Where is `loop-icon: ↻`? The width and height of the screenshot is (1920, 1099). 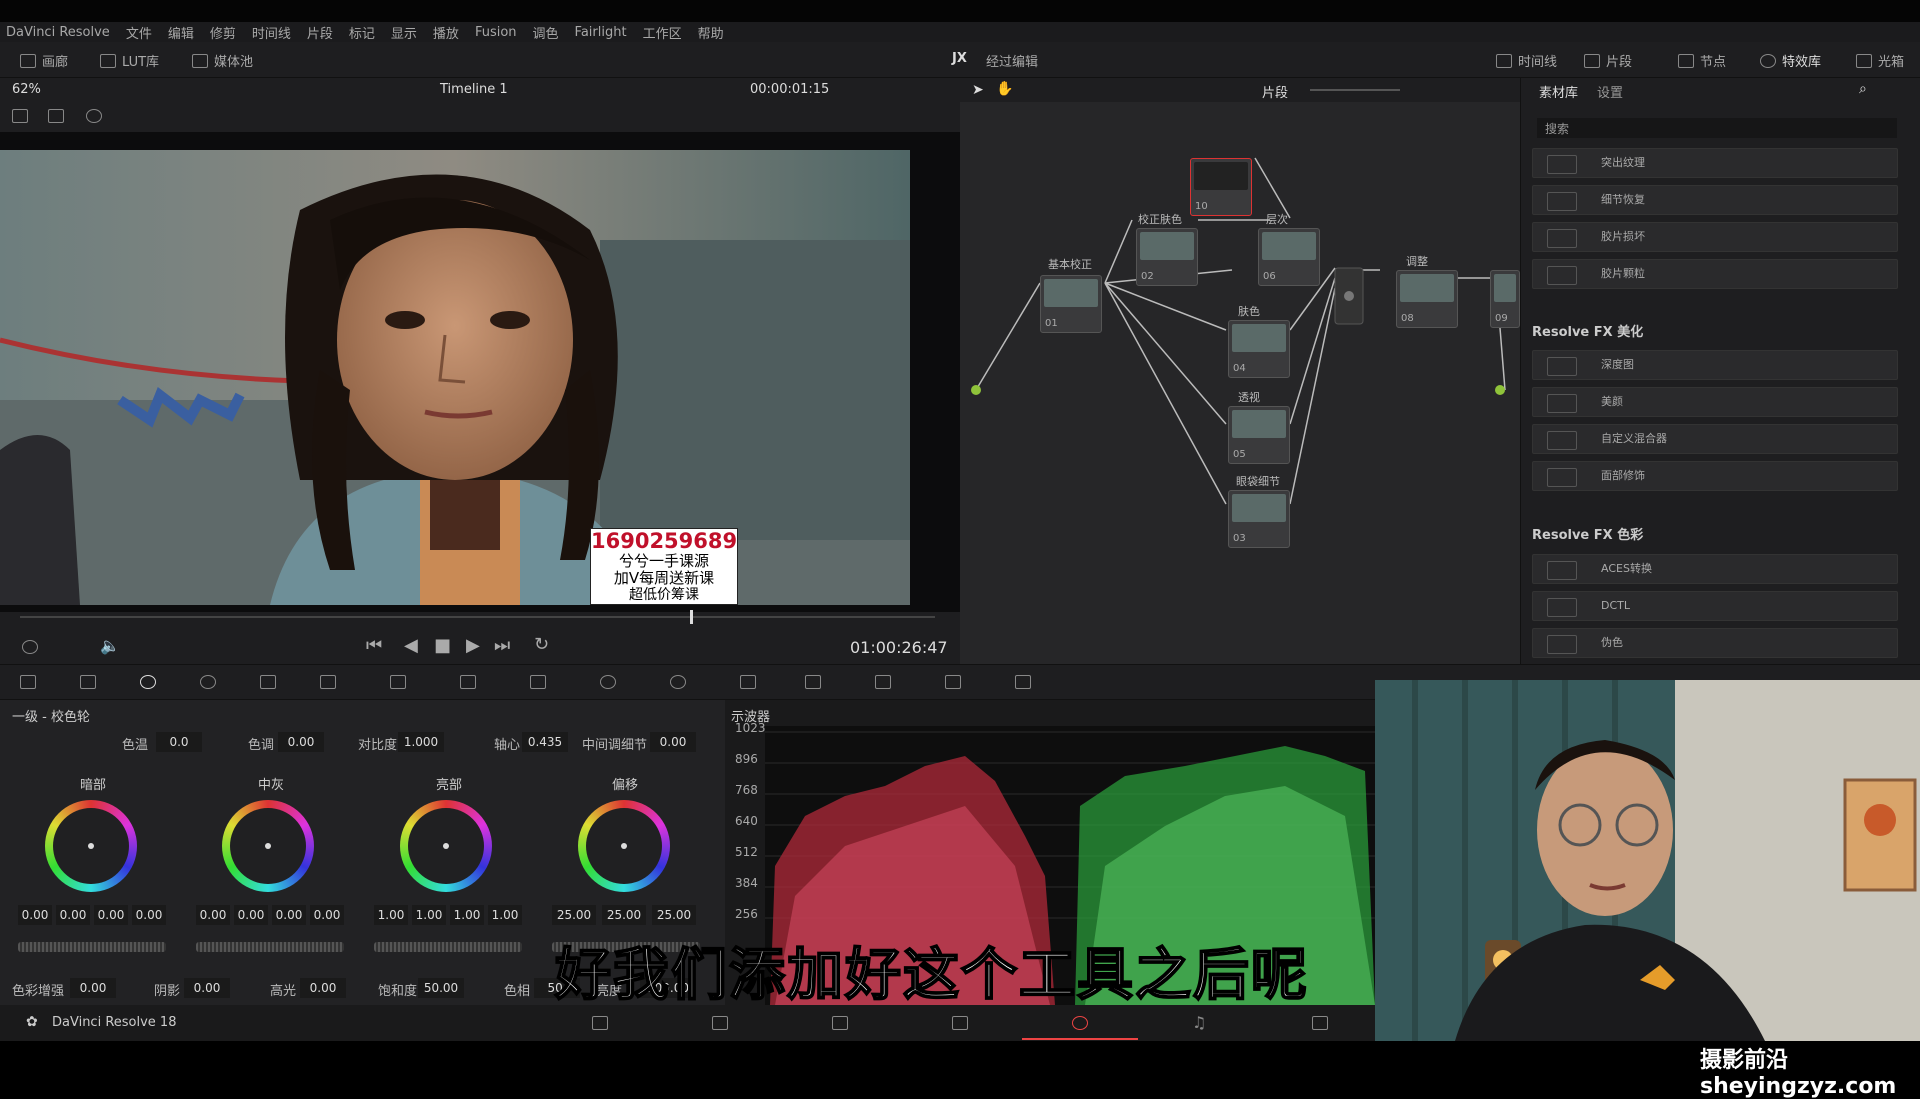 loop-icon: ↻ is located at coordinates (541, 644).